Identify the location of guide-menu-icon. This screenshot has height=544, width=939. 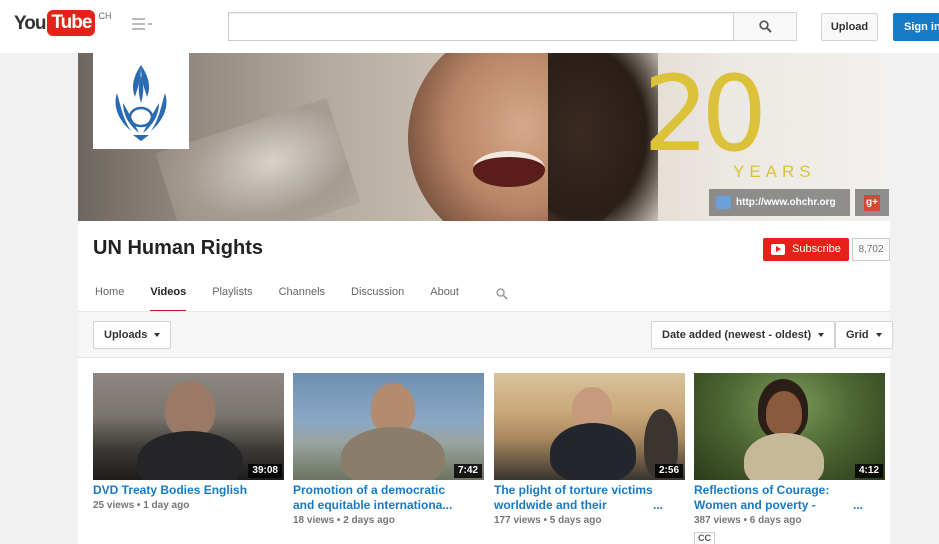
(142, 25).